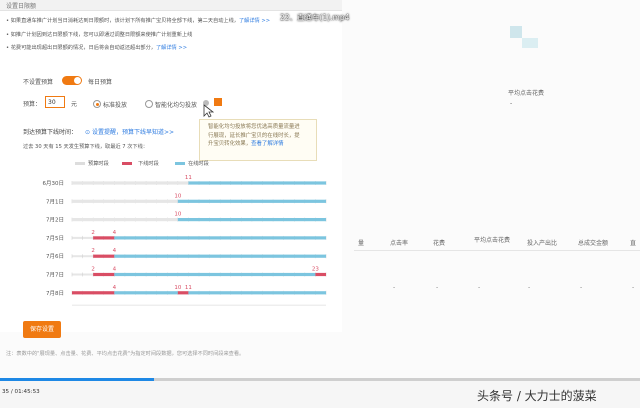 The image size is (640, 408). Describe the element at coordinates (129, 131) in the screenshot. I see `remind-link: ⊙ 设置提醒，预算下线早知道>>` at that location.